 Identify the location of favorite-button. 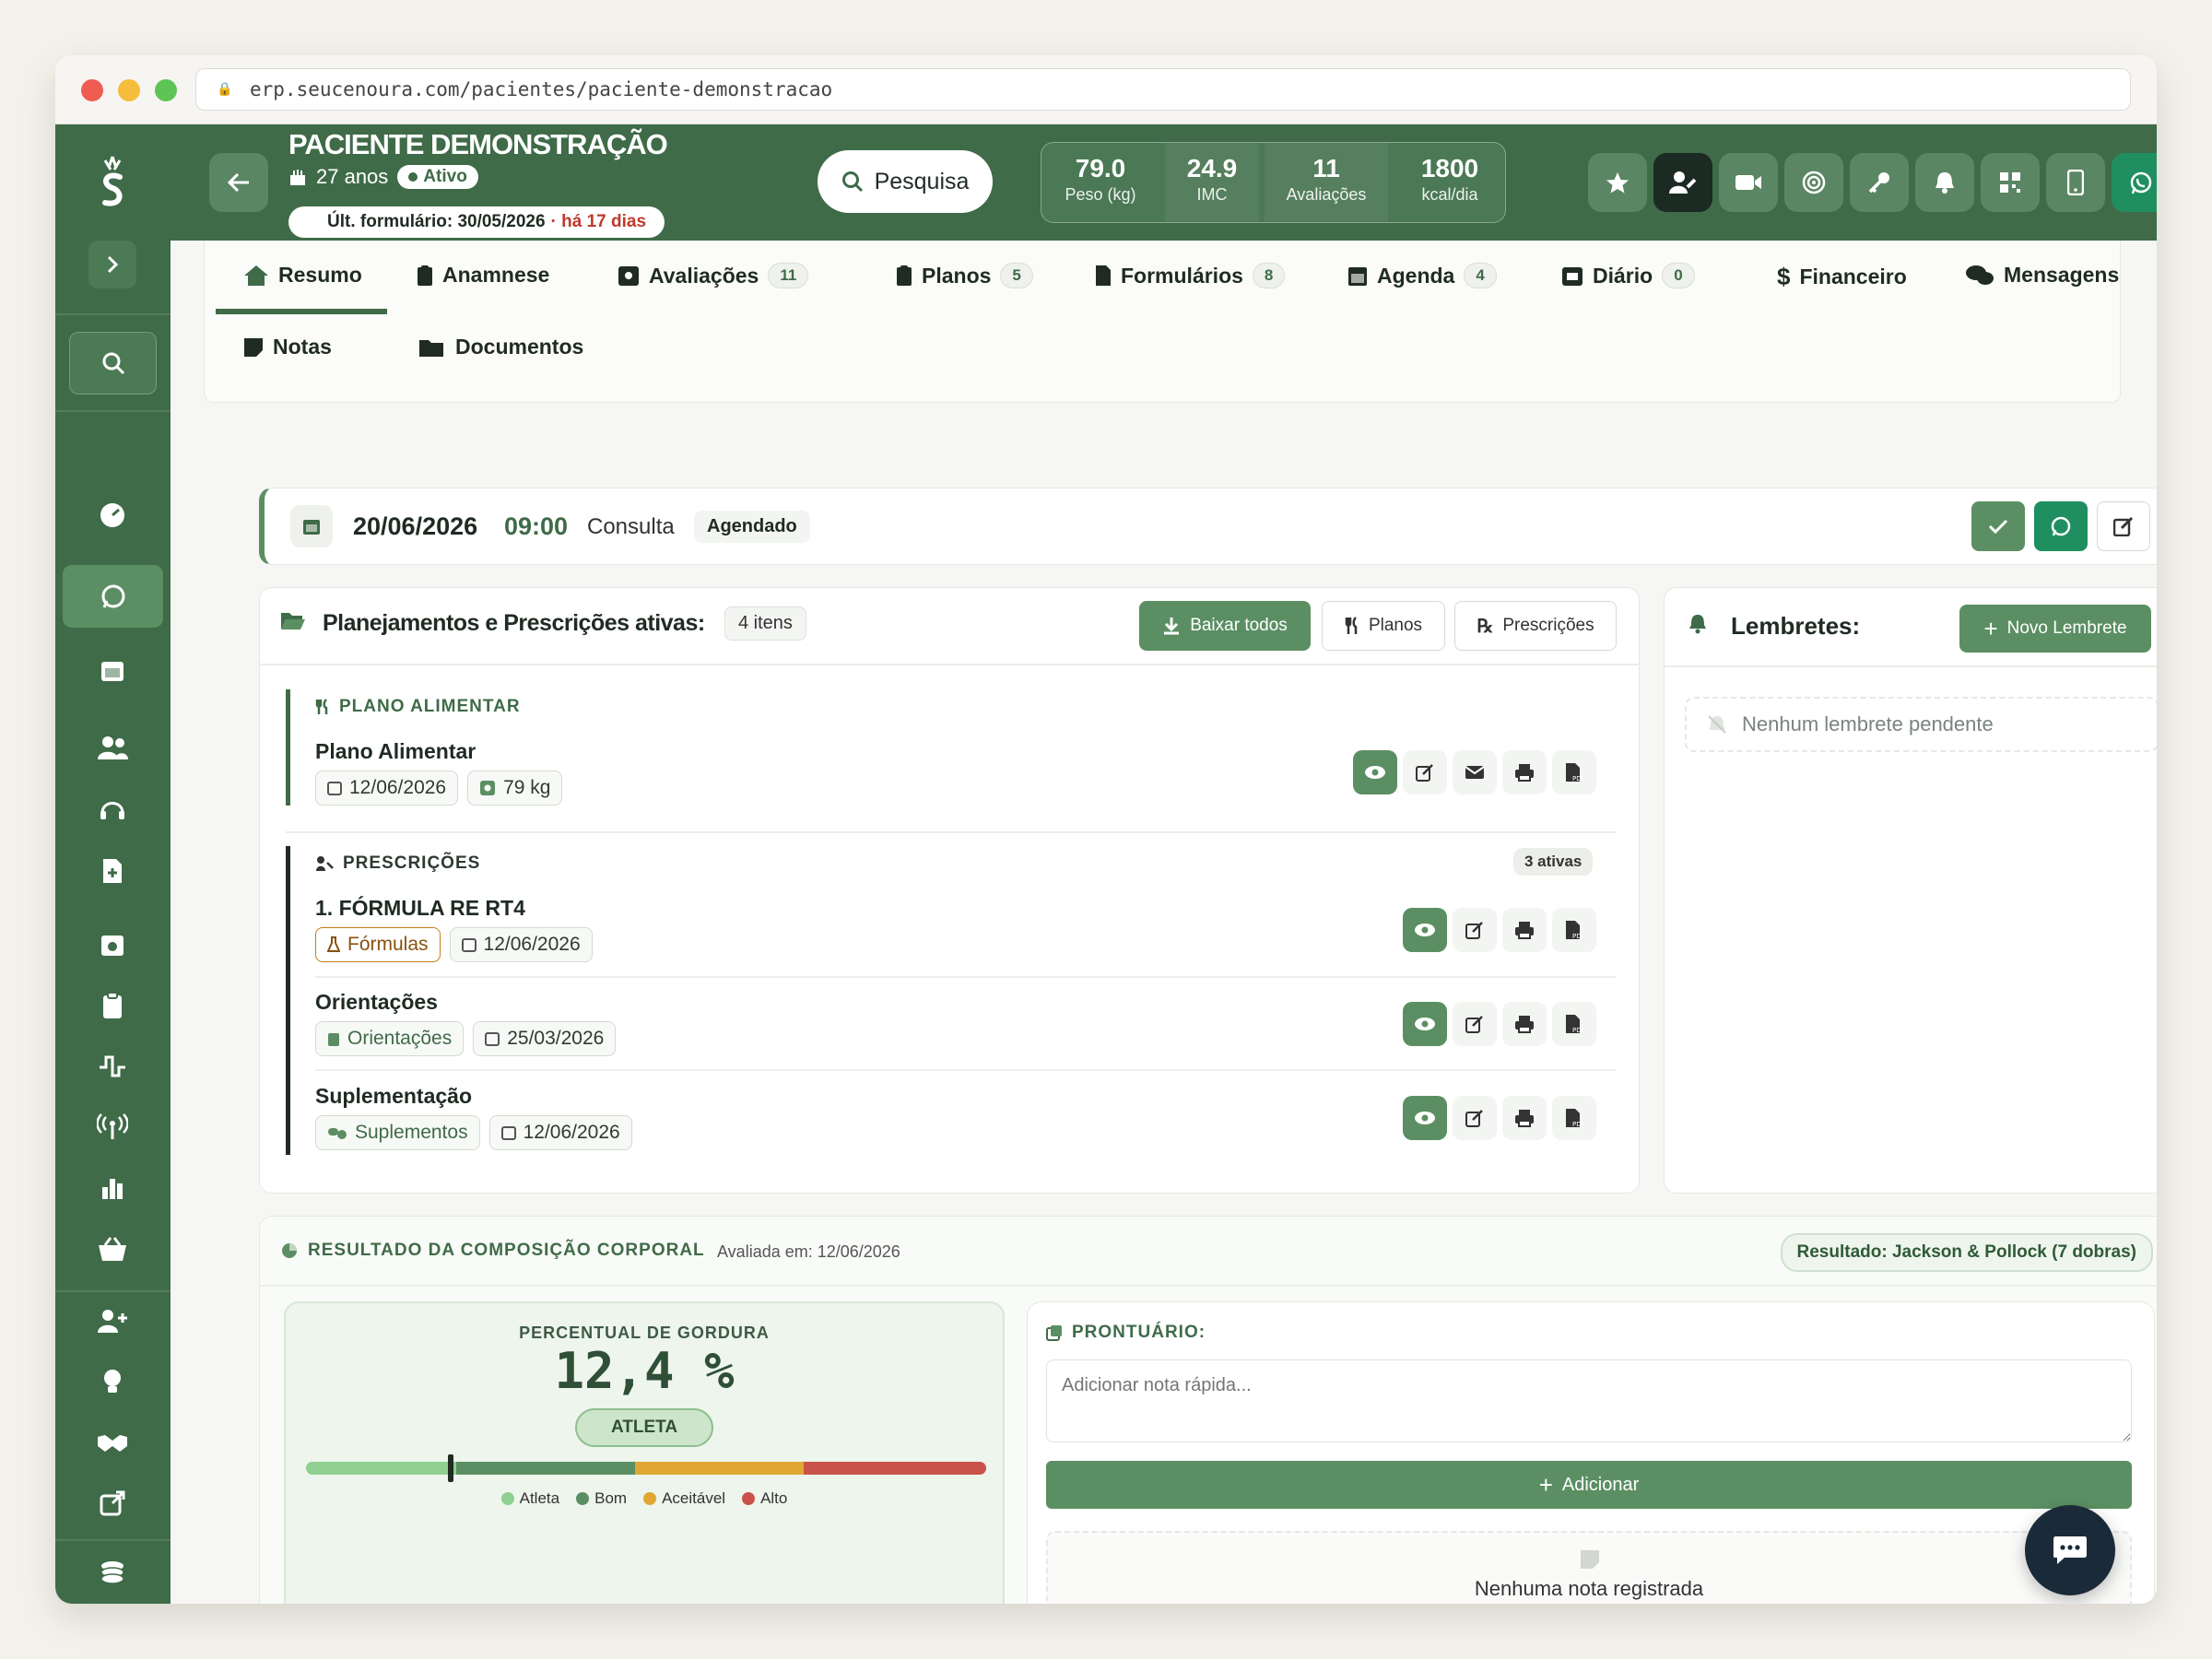
(1617, 182).